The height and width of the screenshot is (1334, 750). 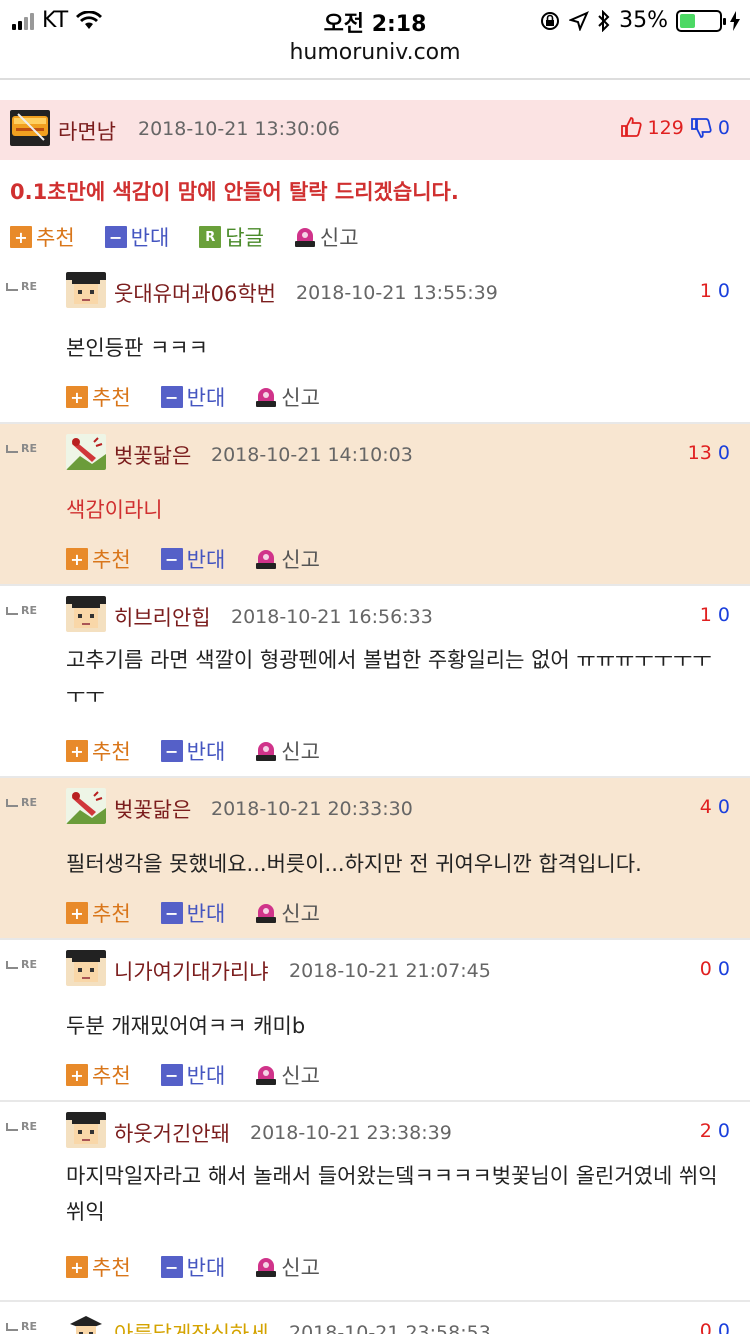 I want to click on comment-text: 필터생각을 못했네요...버릇이...하지만 전 귀여우니깐 합격입니다., so click(x=354, y=864).